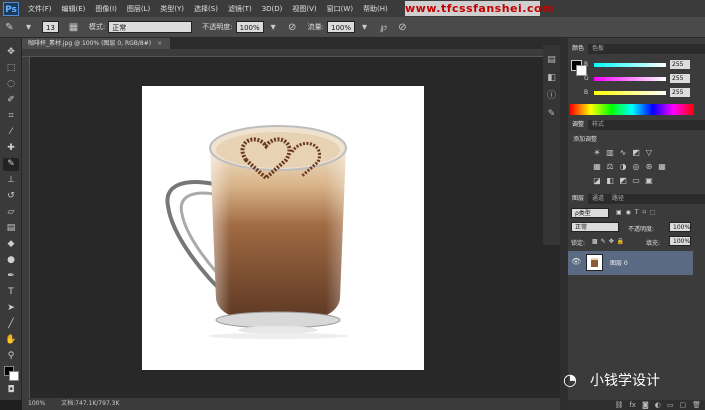 This screenshot has width=705, height=410. Describe the element at coordinates (630, 92) in the screenshot. I see `blue-gradient` at that location.